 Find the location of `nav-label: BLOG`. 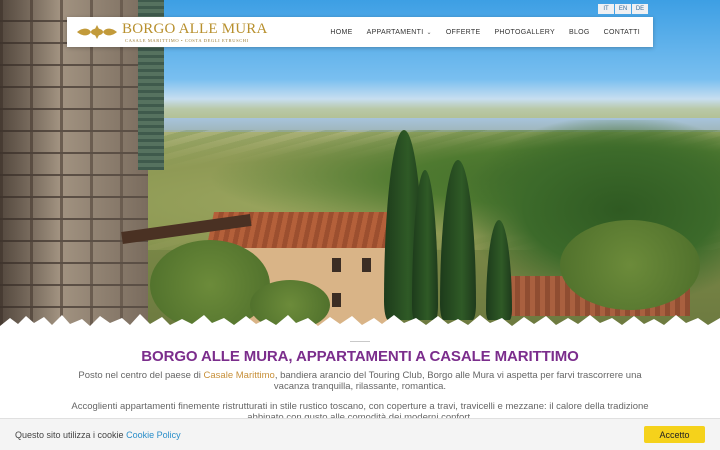

nav-label: BLOG is located at coordinates (579, 32).